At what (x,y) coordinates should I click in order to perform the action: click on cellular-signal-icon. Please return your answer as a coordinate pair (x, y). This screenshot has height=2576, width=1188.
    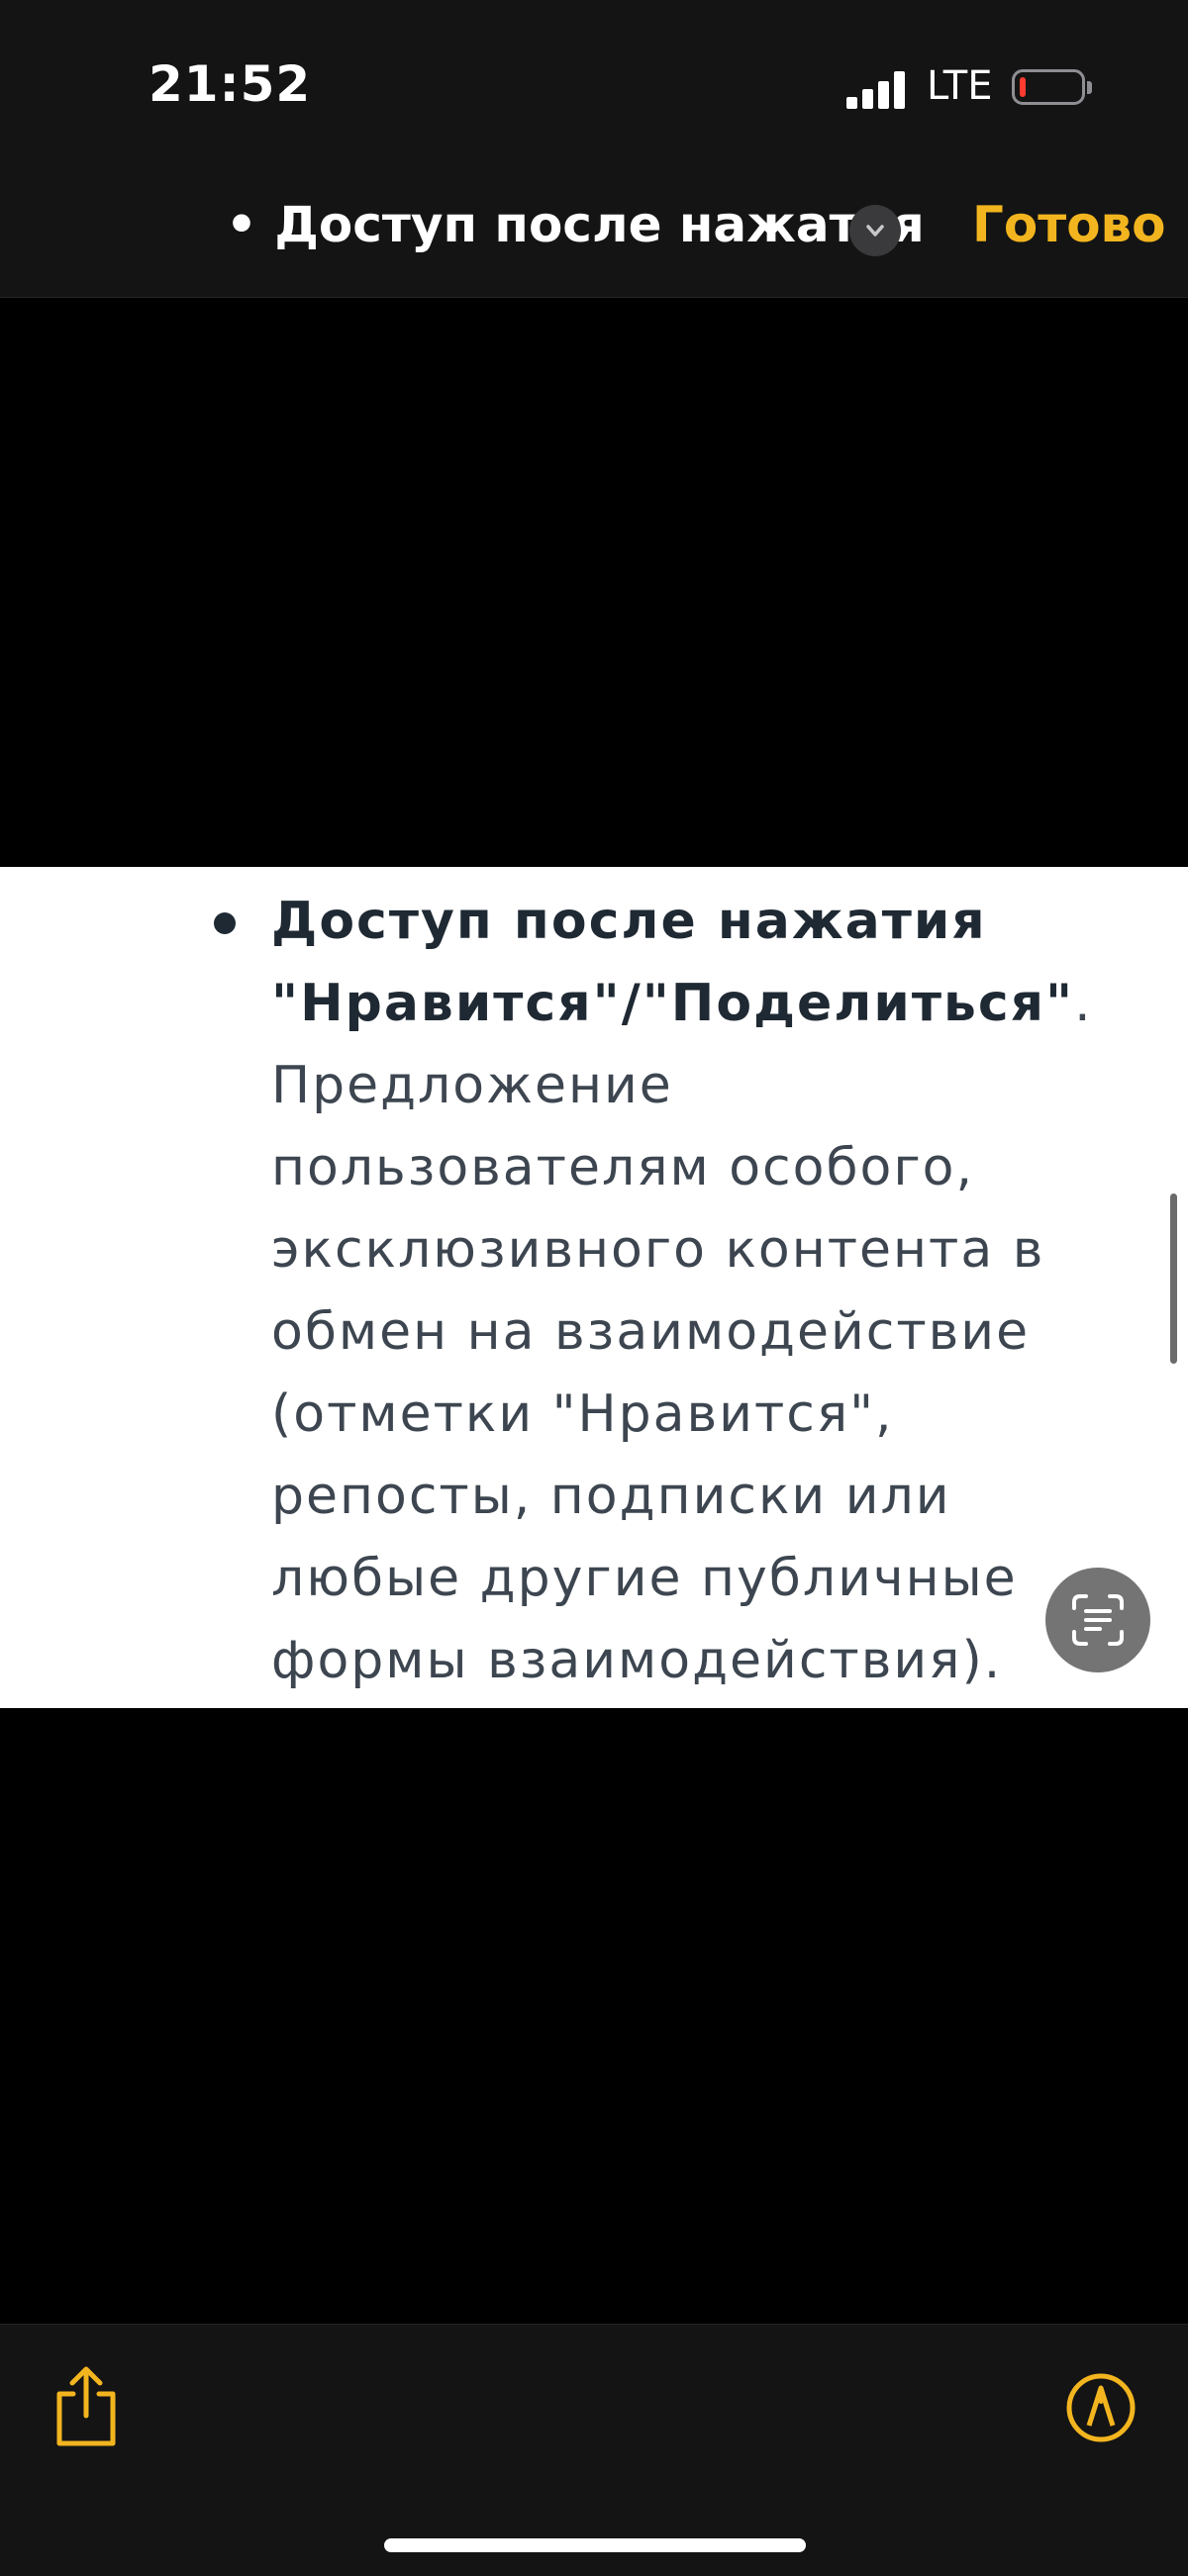
    Looking at the image, I should click on (876, 89).